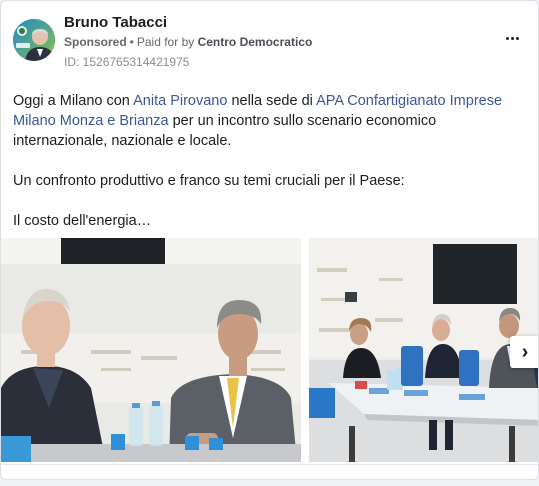 The width and height of the screenshot is (539, 486). What do you see at coordinates (269, 471) in the screenshot?
I see `card-footer-divider` at bounding box center [269, 471].